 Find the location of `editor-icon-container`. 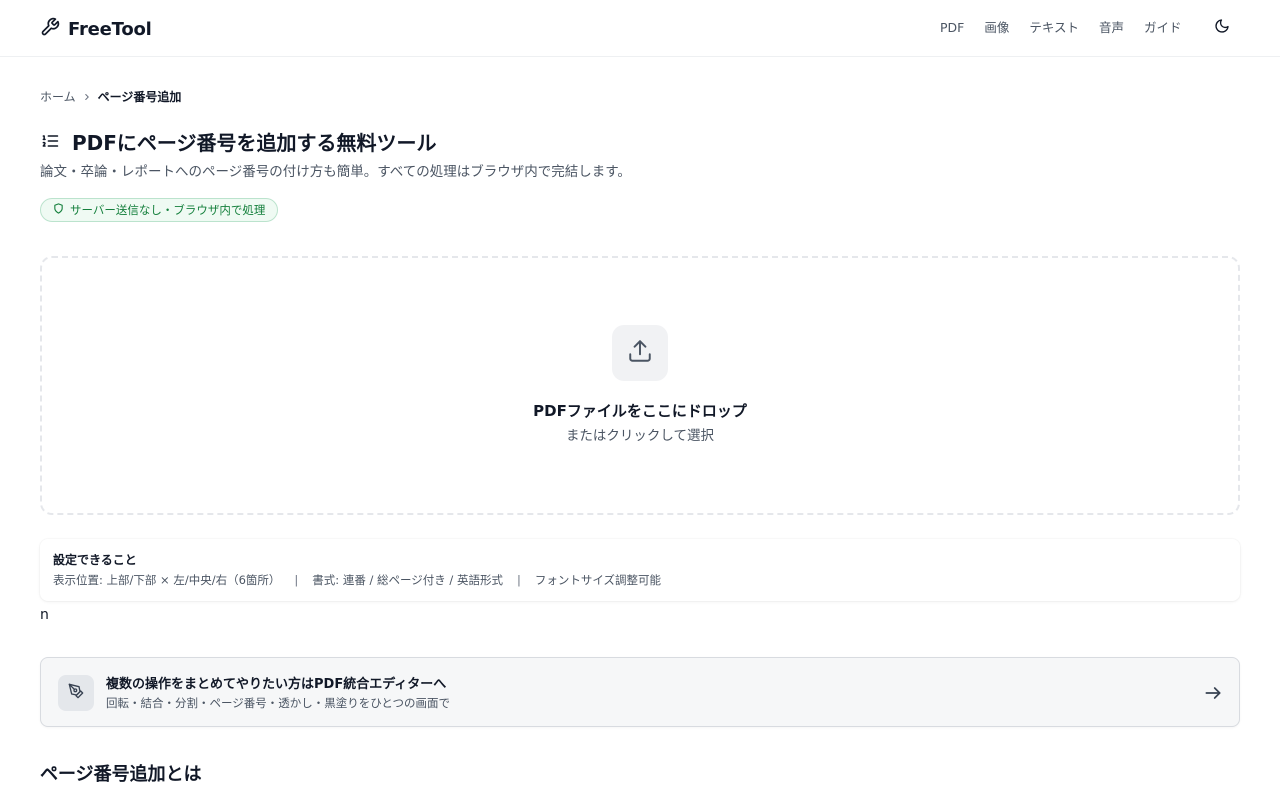

editor-icon-container is located at coordinates (76, 693).